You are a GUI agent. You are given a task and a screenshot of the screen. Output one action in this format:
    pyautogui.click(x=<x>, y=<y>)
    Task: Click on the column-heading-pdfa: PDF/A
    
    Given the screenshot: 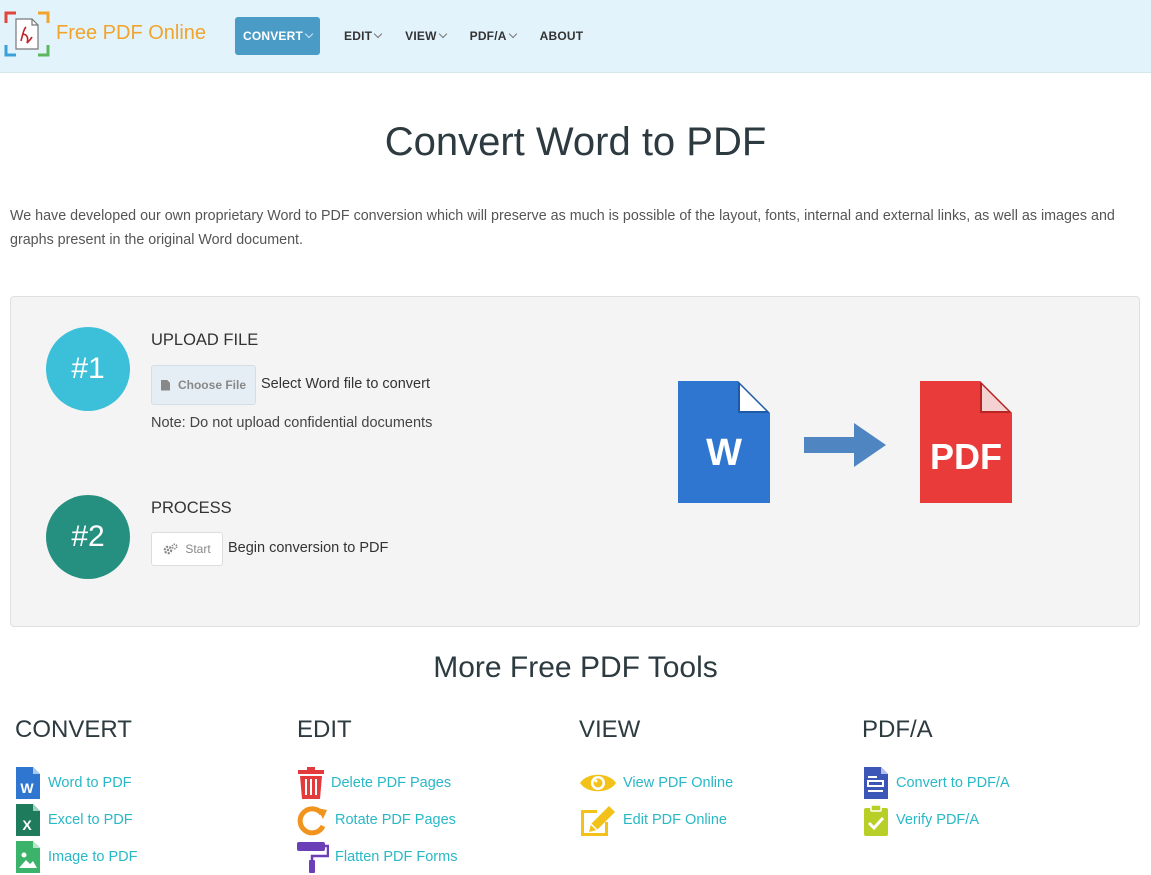 What is the action you would take?
    pyautogui.click(x=897, y=729)
    